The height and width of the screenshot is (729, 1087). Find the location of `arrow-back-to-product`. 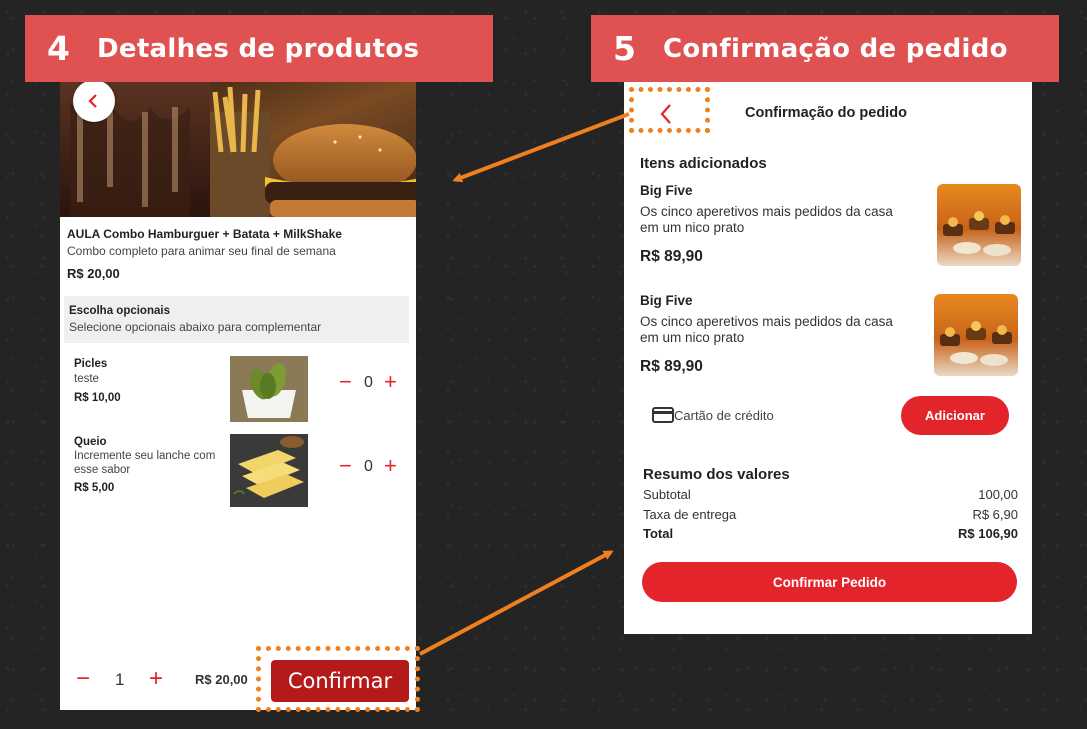

arrow-back-to-product is located at coordinates (541, 147).